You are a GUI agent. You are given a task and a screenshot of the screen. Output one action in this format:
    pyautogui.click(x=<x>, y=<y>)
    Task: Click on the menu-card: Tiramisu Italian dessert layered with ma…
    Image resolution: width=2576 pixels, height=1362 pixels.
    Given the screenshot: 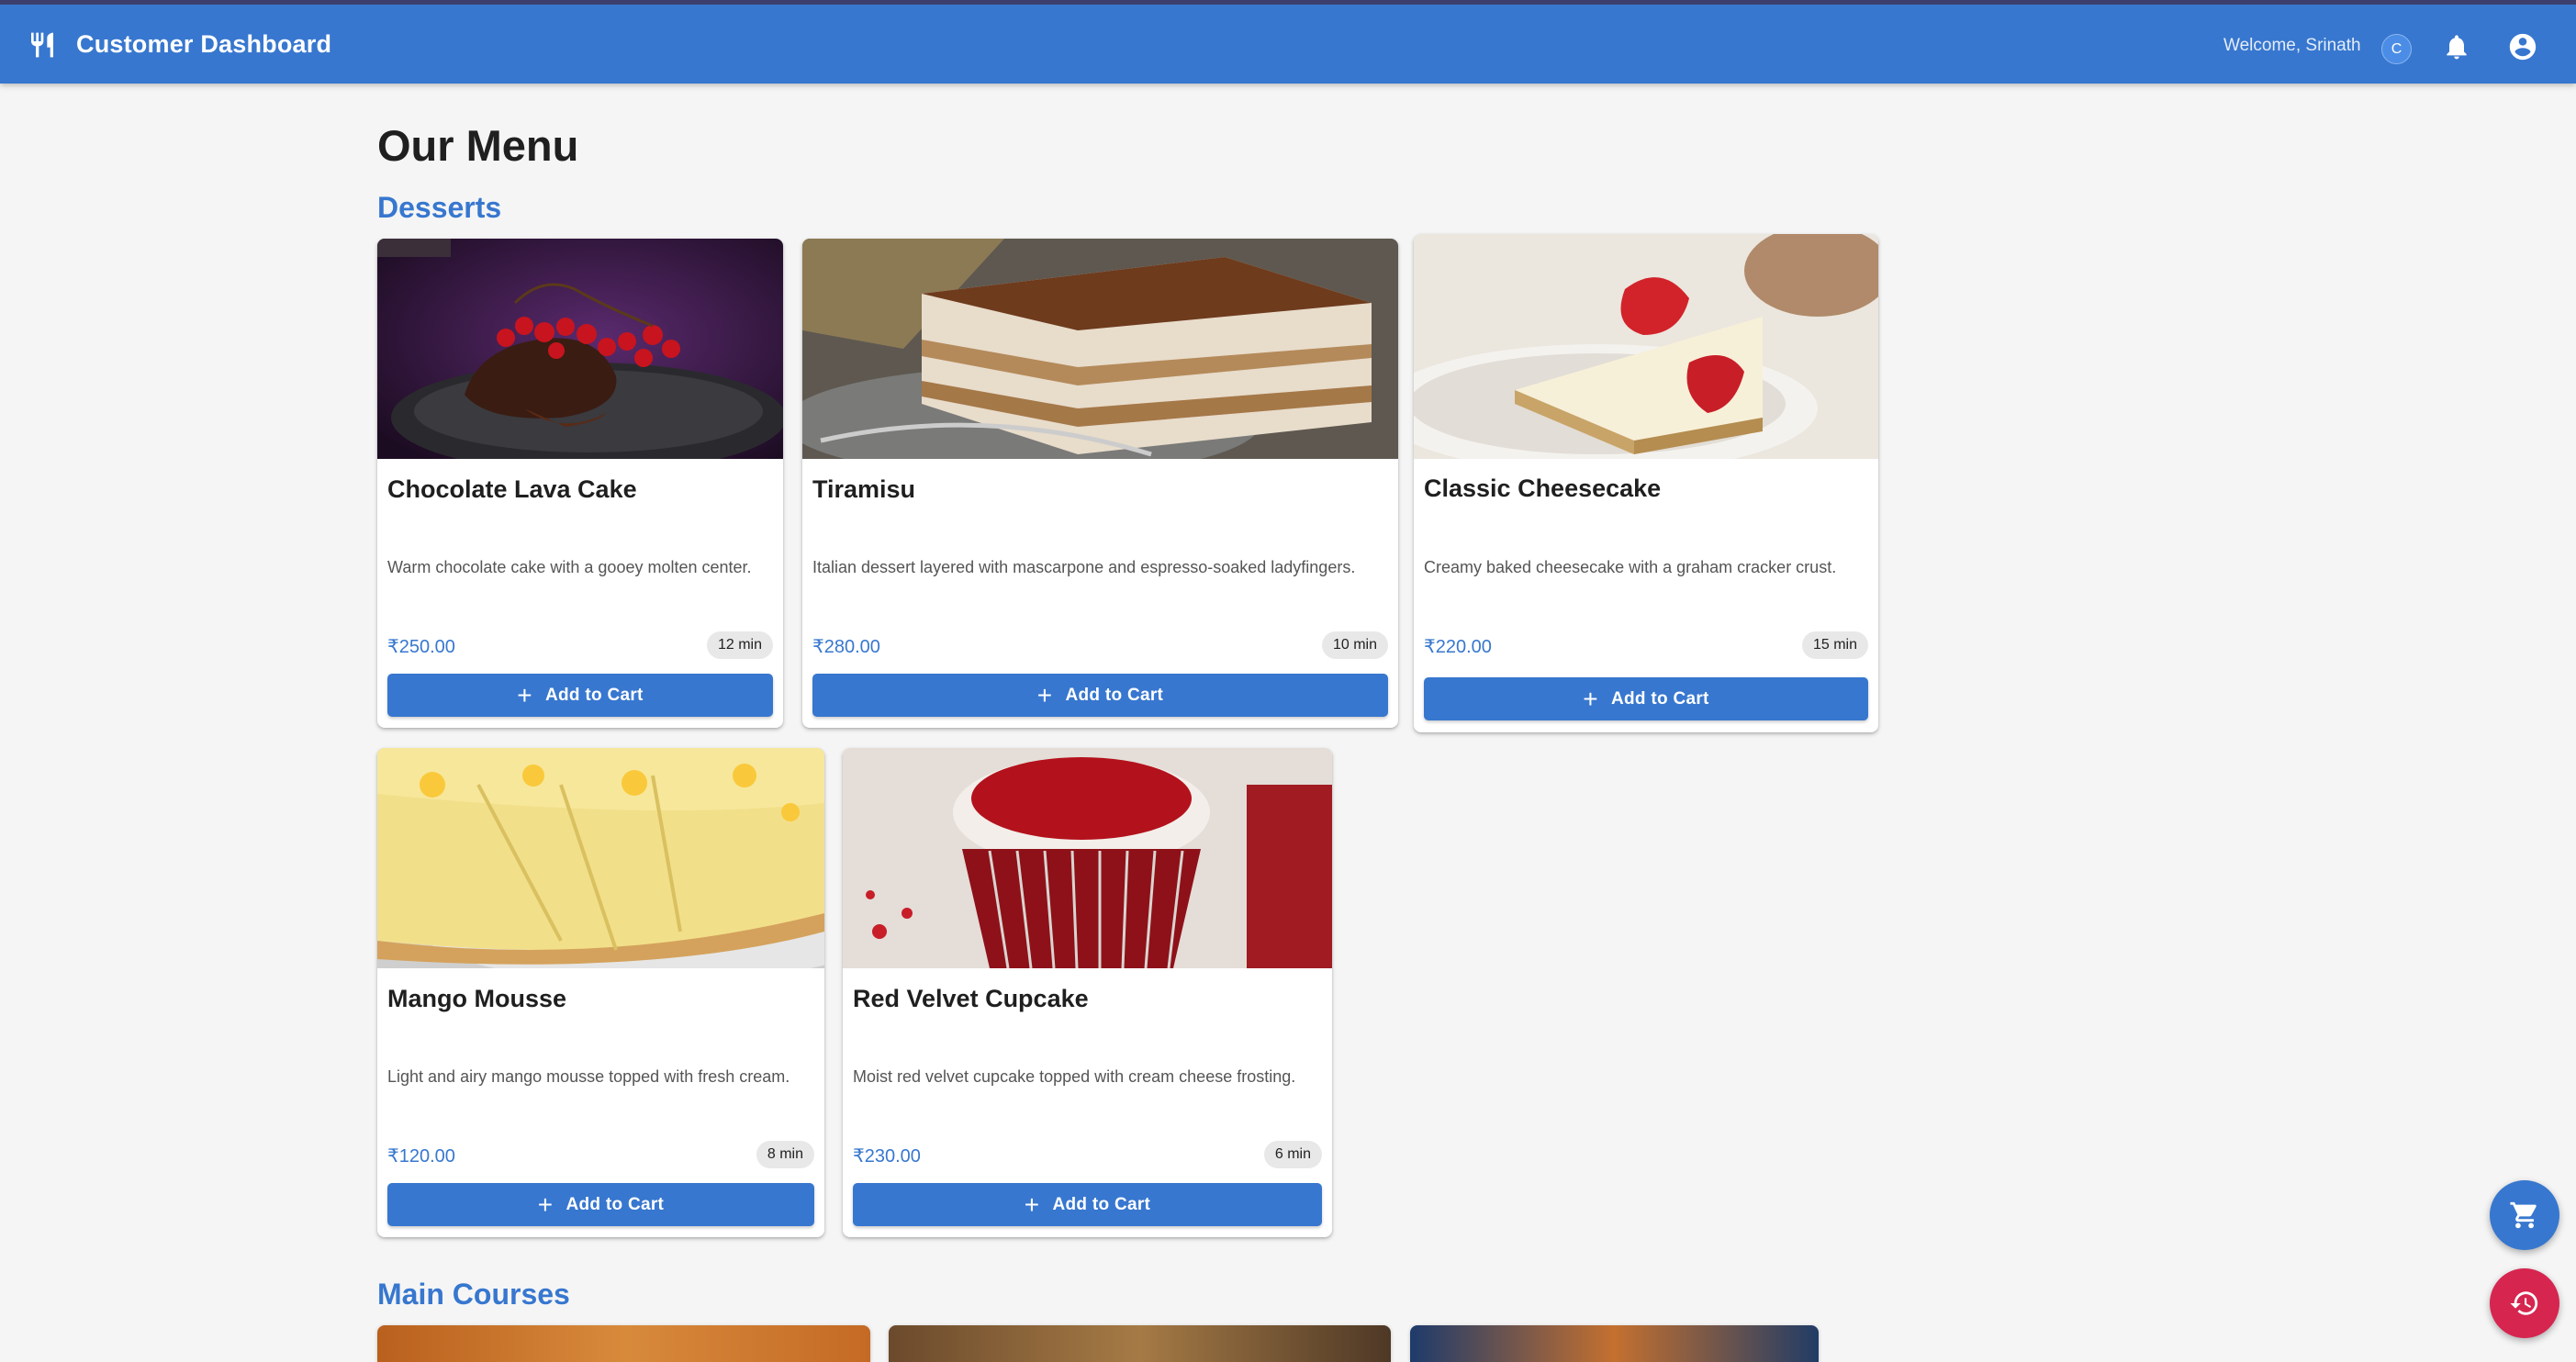 What is the action you would take?
    pyautogui.click(x=1100, y=483)
    